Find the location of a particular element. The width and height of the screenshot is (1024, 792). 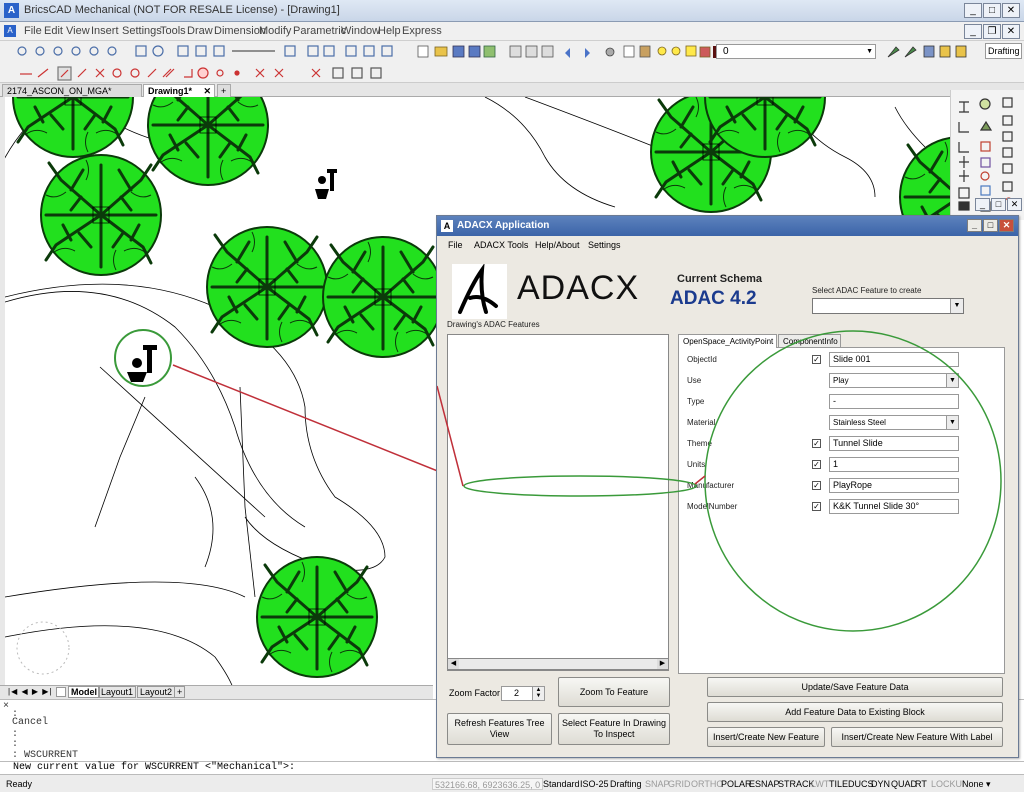

menu-edit: Edit is located at coordinates (53, 31).